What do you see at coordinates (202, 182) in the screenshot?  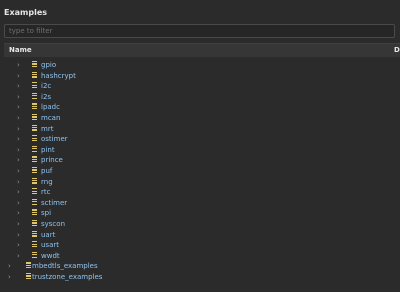 I see `tree-row-rng: › rng` at bounding box center [202, 182].